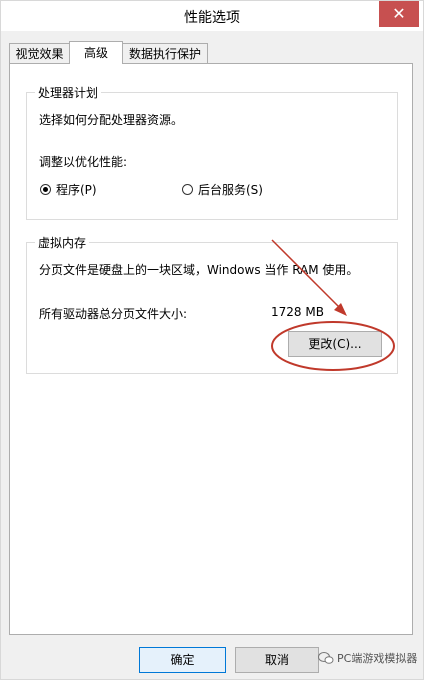  I want to click on virtual-memory-description: 分页文件是硬盘上的一块区域，Windows 当作 RAM 使用。, so click(199, 270).